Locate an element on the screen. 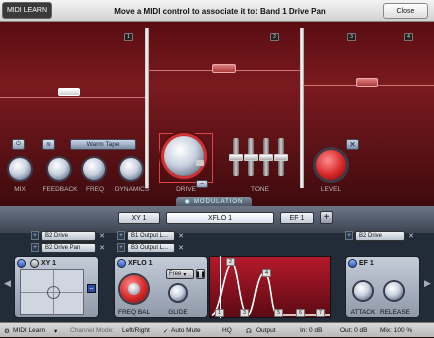 This screenshot has height=338, width=434. ef-slot-1: B2 Drive is located at coordinates (380, 236).